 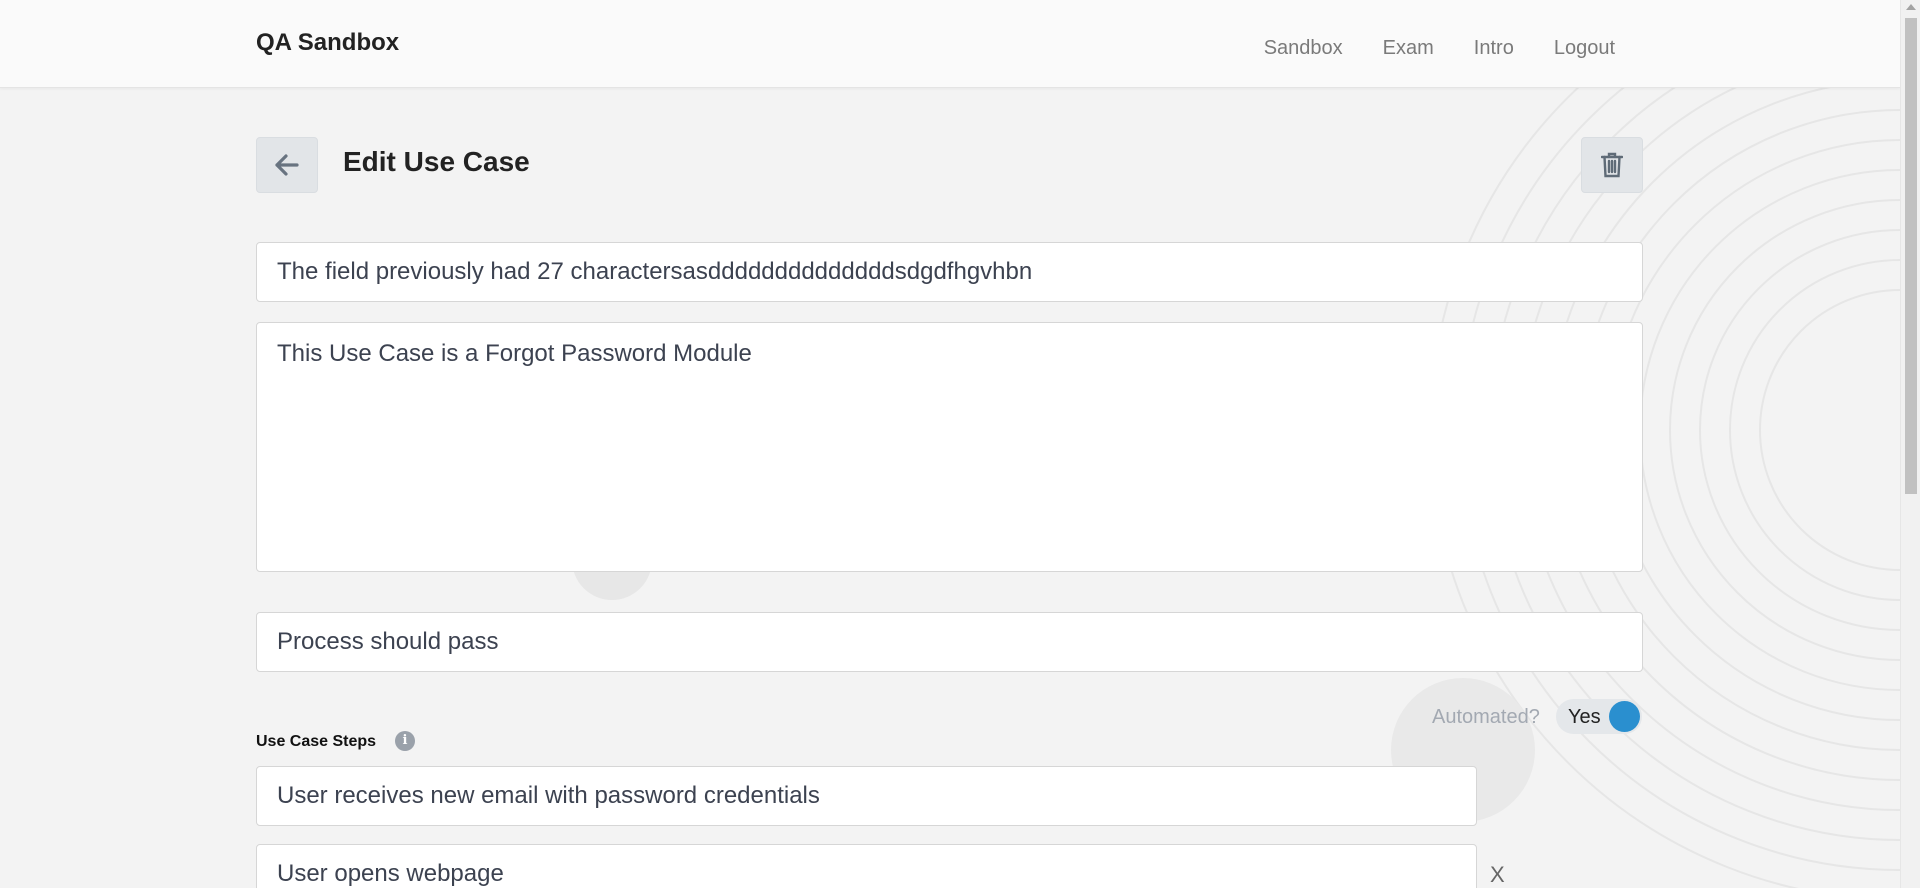 I want to click on automated-toggle: Yes, so click(x=1599, y=716).